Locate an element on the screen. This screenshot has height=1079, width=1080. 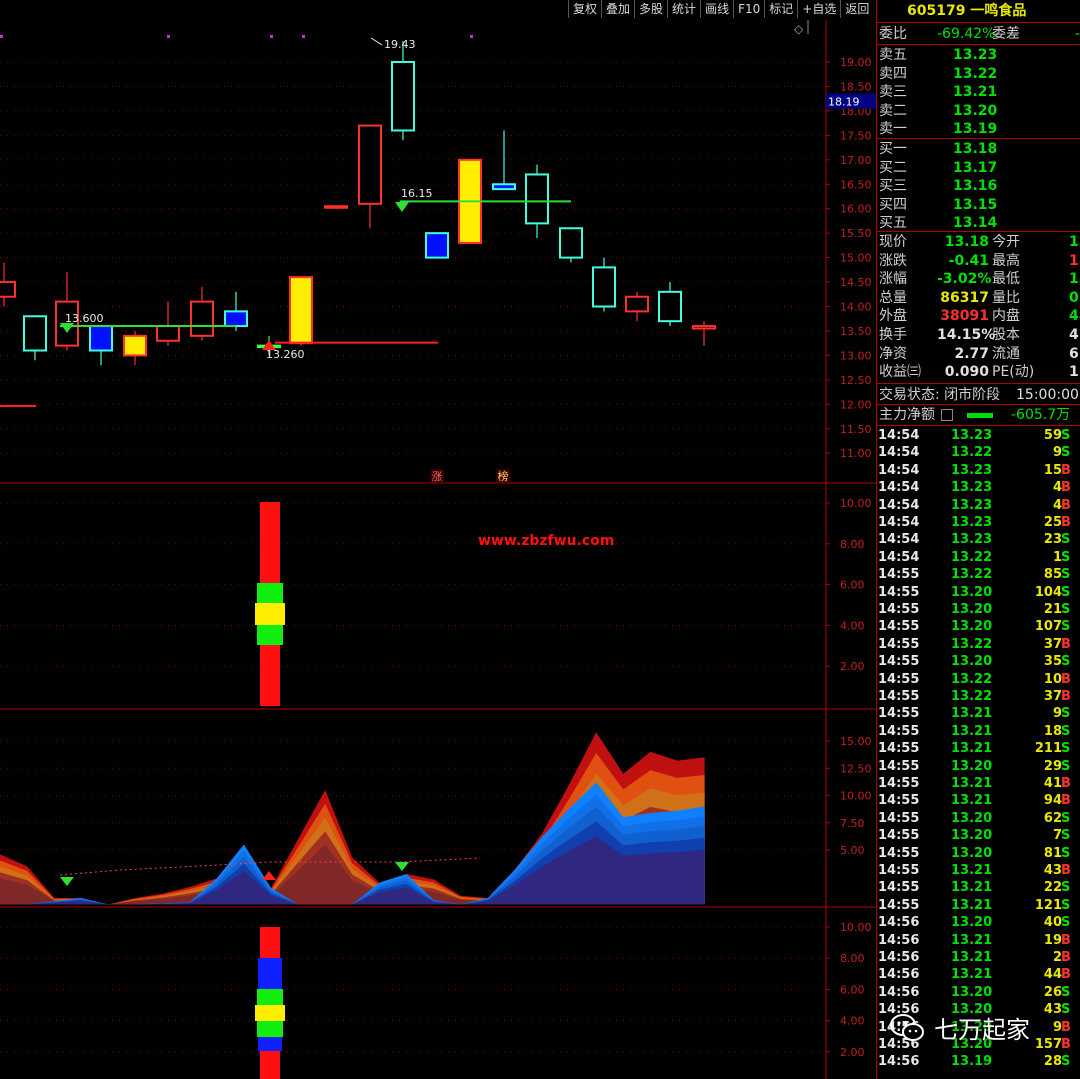
tick-row: 14:55 13.20 104 S is located at coordinates (974, 592).